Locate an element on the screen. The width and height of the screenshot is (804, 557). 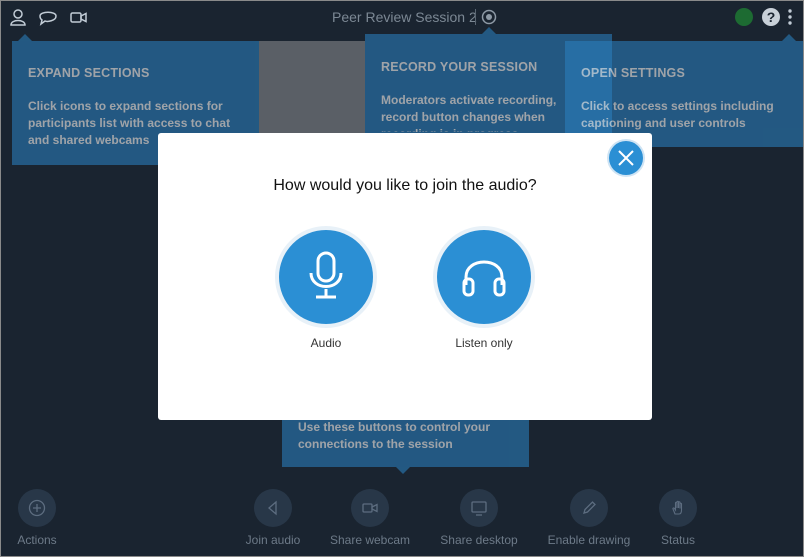
plus-icon is located at coordinates (37, 508).